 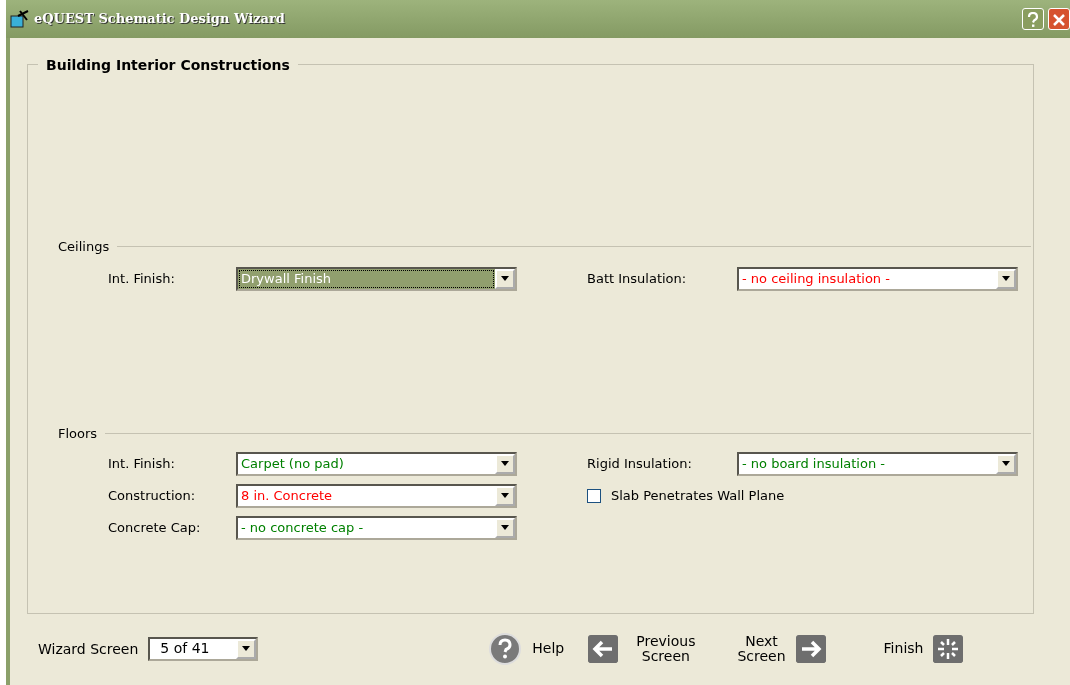 What do you see at coordinates (923, 649) in the screenshot?
I see `finish-button: Finish` at bounding box center [923, 649].